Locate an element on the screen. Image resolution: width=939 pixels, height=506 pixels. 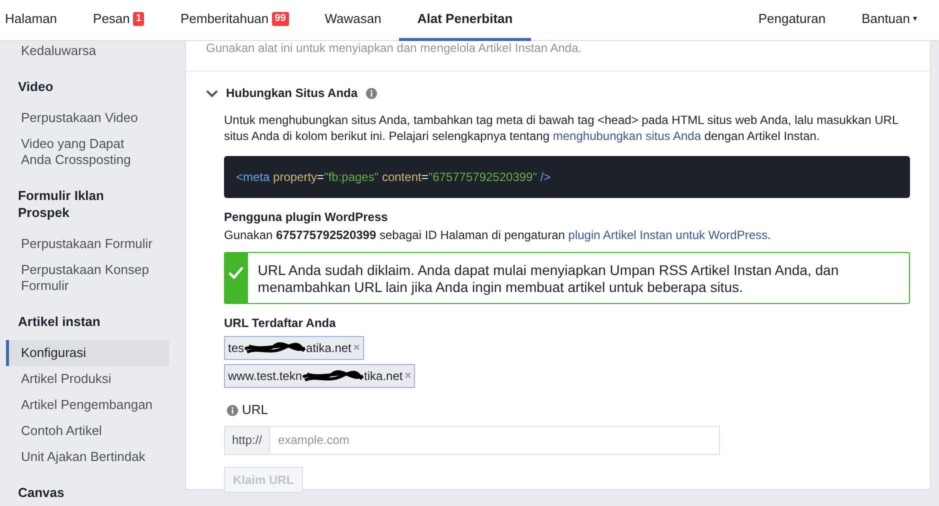
sidebar-item: Artikel Produksi is located at coordinates (87, 379).